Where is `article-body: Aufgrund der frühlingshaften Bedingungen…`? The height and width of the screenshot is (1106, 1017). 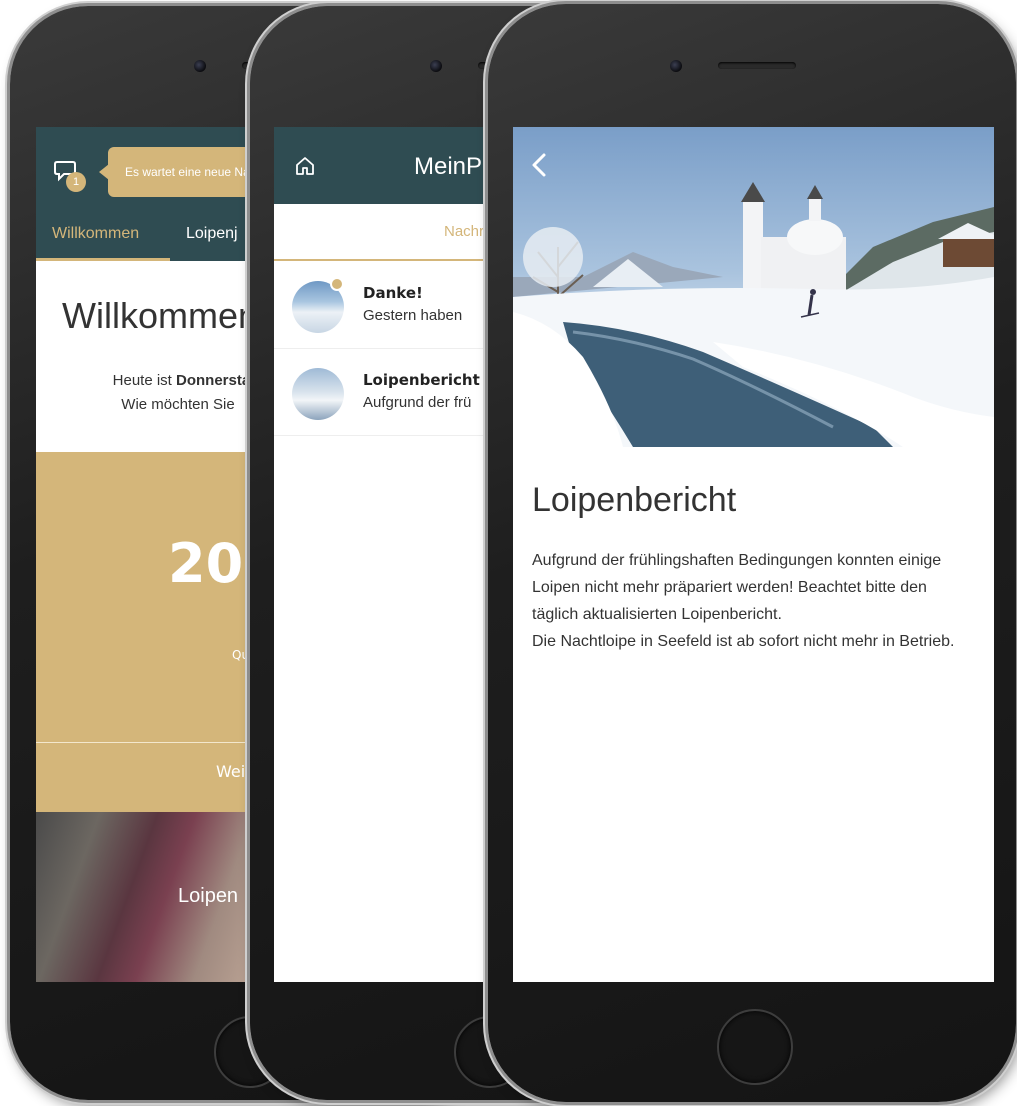 article-body: Aufgrund der frühlingshaften Bedingungen… is located at coordinates (752, 601).